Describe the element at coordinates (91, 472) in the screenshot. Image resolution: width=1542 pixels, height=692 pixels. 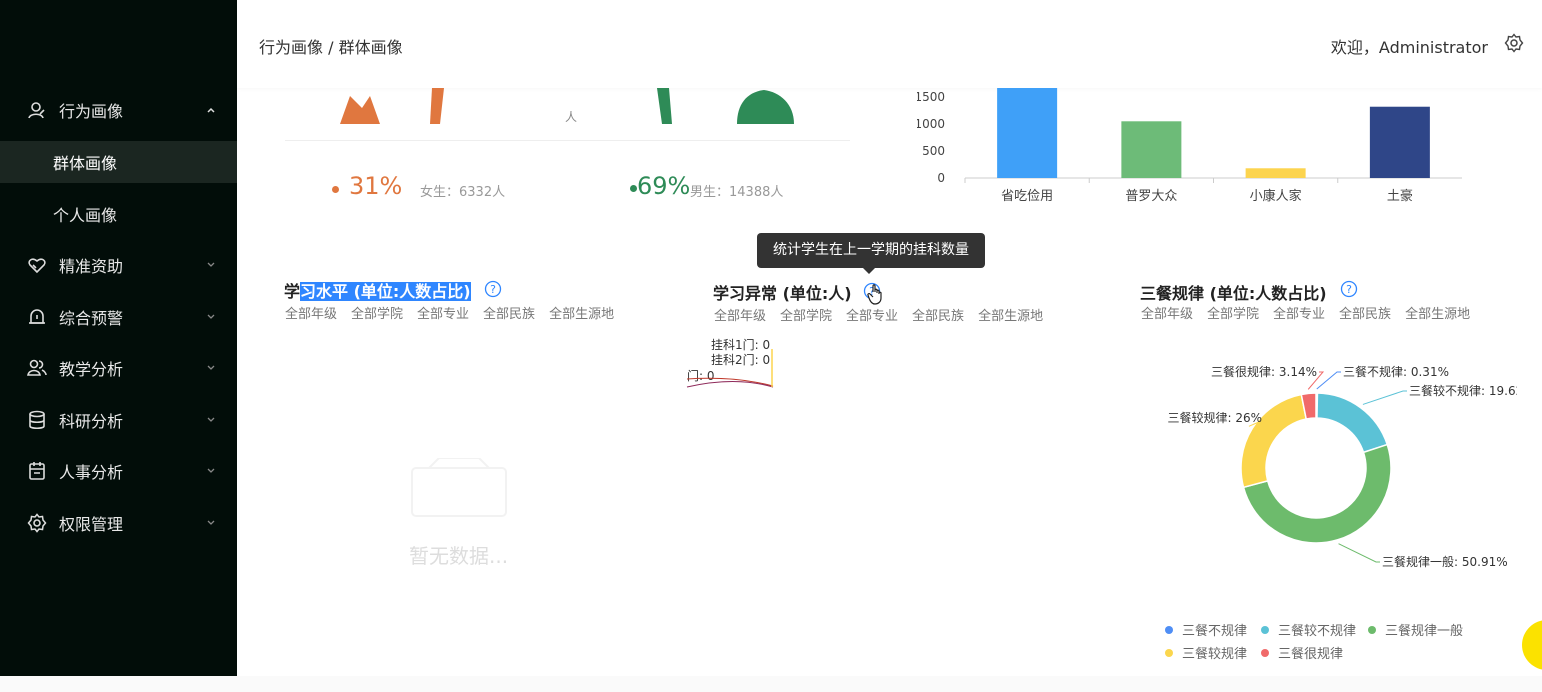
I see `sidebar-item-label: 人事分析` at that location.